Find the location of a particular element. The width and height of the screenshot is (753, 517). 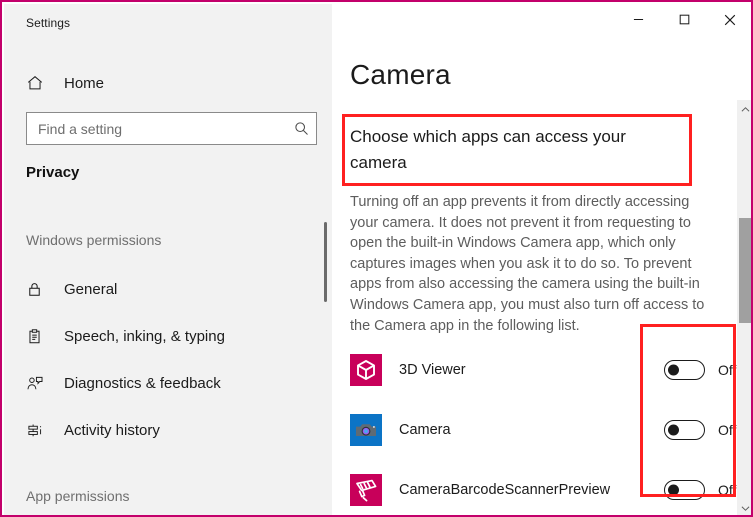

barcode-scanner-icon is located at coordinates (366, 490).